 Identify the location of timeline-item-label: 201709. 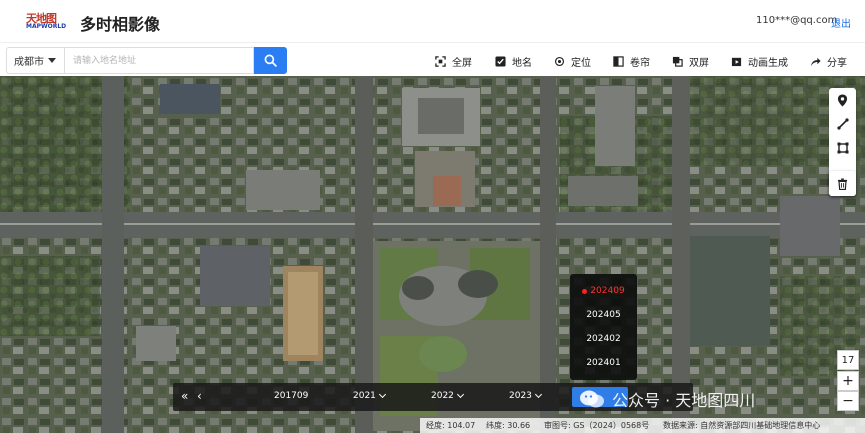
(291, 396).